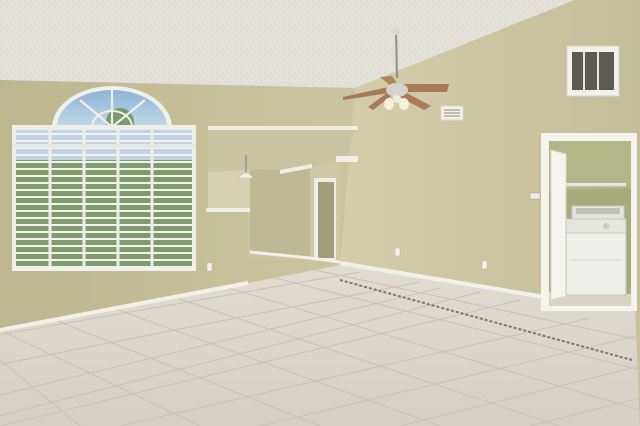 The width and height of the screenshot is (640, 426). Describe the element at coordinates (558, 225) in the screenshot. I see `laundry-door` at that location.